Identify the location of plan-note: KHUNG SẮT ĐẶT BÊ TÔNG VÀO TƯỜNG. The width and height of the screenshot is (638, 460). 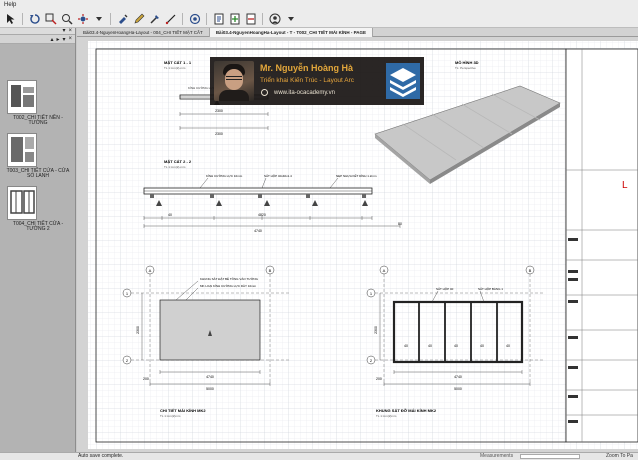
(229, 278).